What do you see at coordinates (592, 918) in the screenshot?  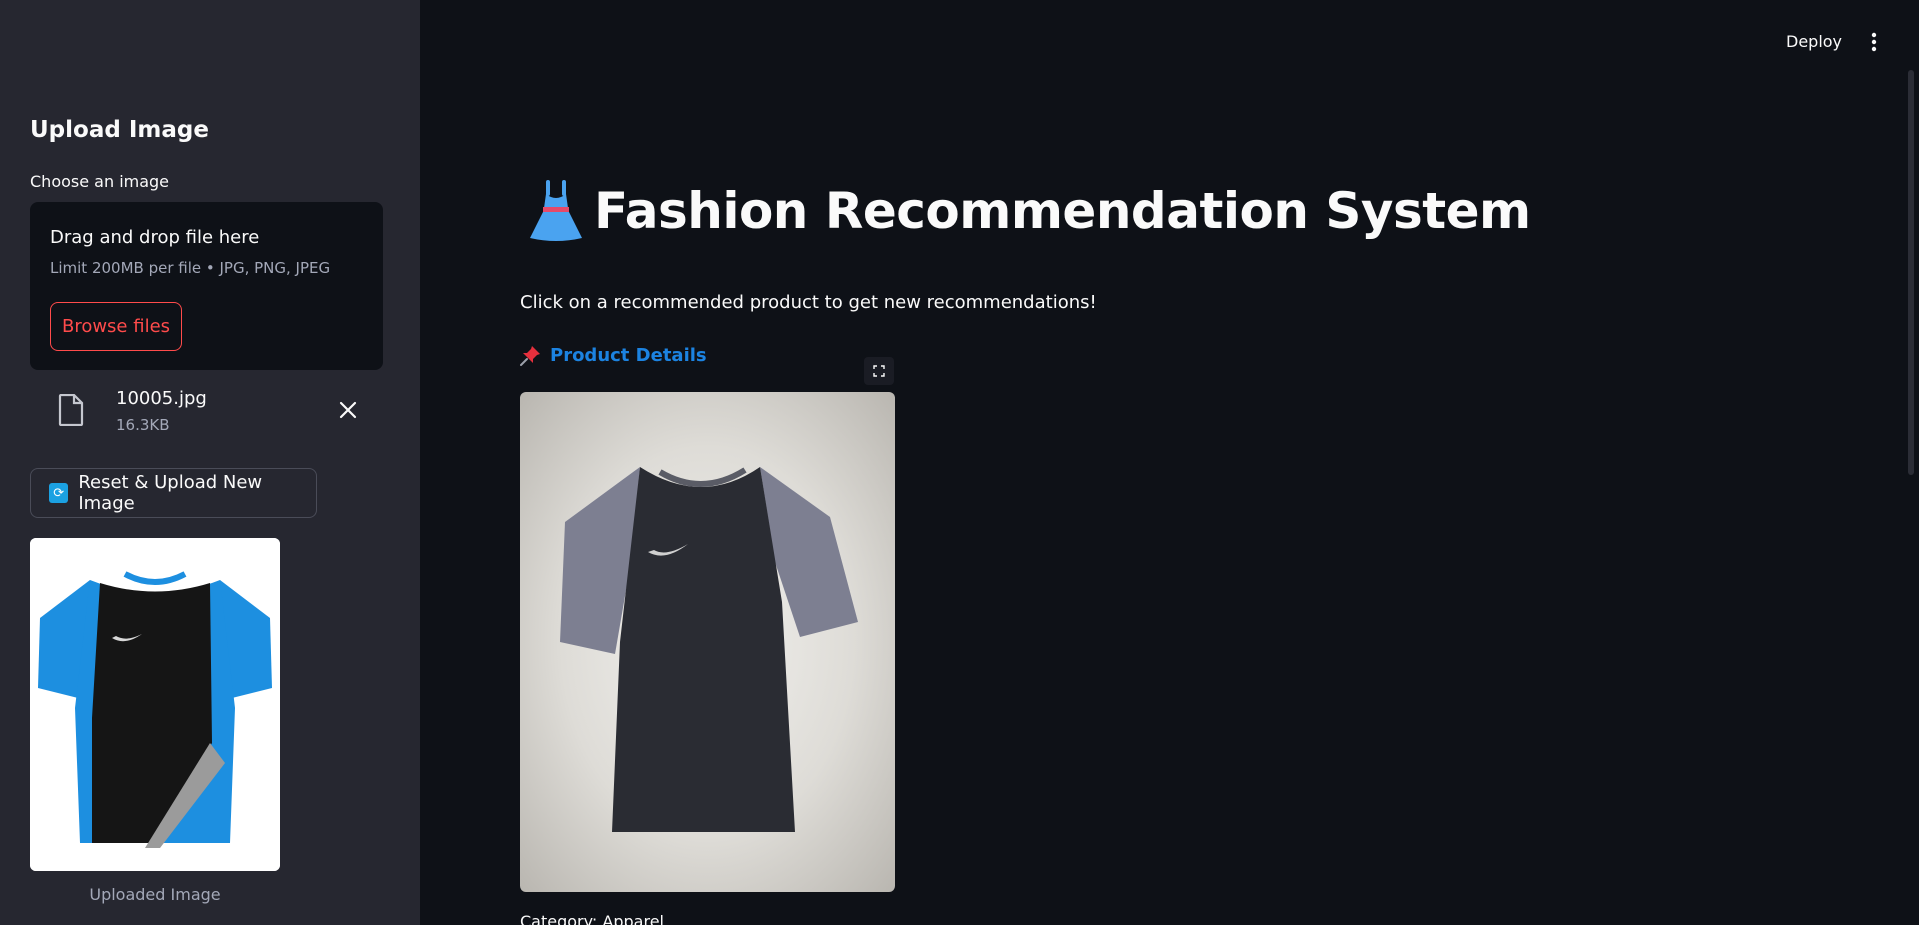 I see `product-category-text: Category: Apparel` at bounding box center [592, 918].